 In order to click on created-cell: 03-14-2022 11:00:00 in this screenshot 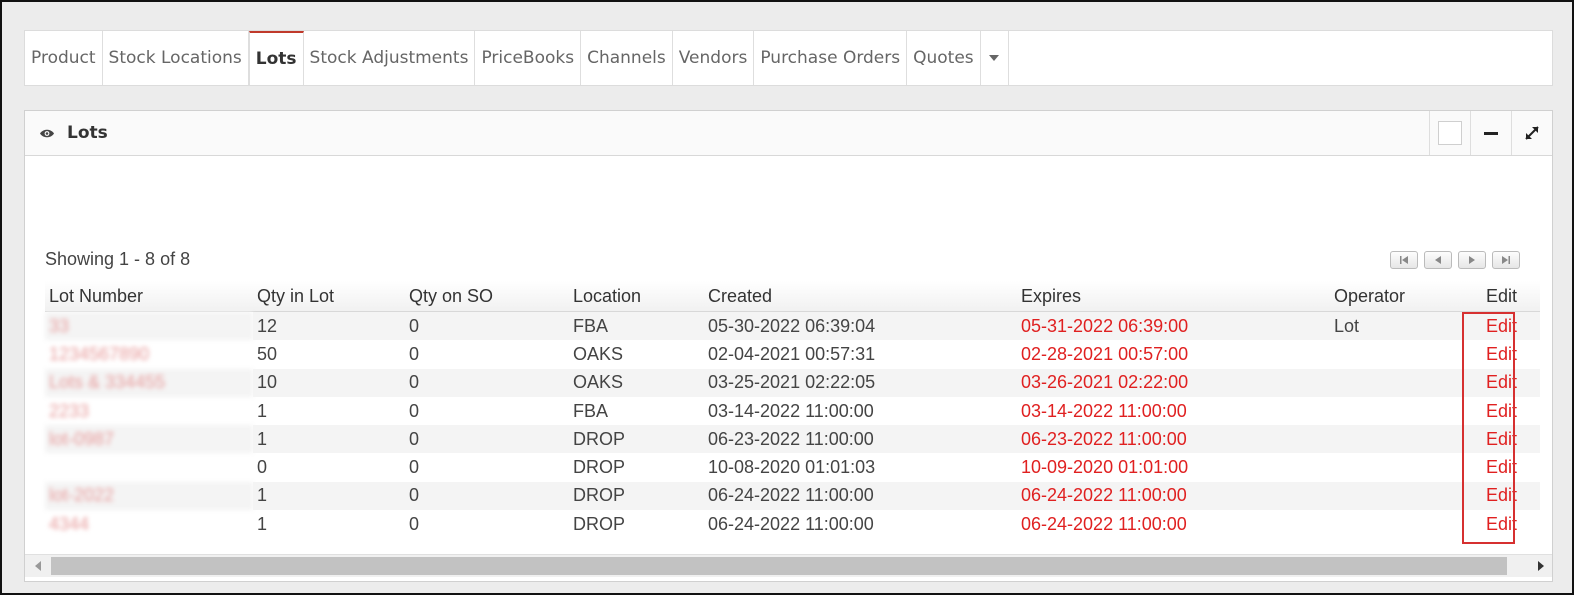, I will do `click(791, 410)`.